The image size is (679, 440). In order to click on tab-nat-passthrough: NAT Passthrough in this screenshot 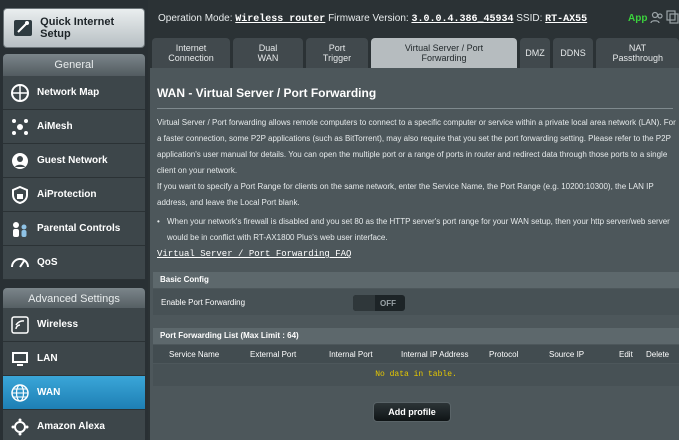, I will do `click(637, 53)`.